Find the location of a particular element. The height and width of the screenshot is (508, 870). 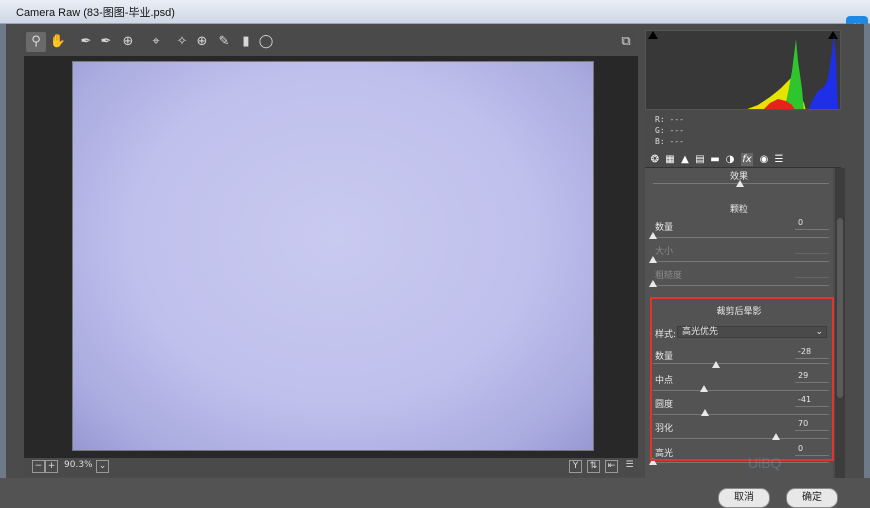

histogram is located at coordinates (743, 70).